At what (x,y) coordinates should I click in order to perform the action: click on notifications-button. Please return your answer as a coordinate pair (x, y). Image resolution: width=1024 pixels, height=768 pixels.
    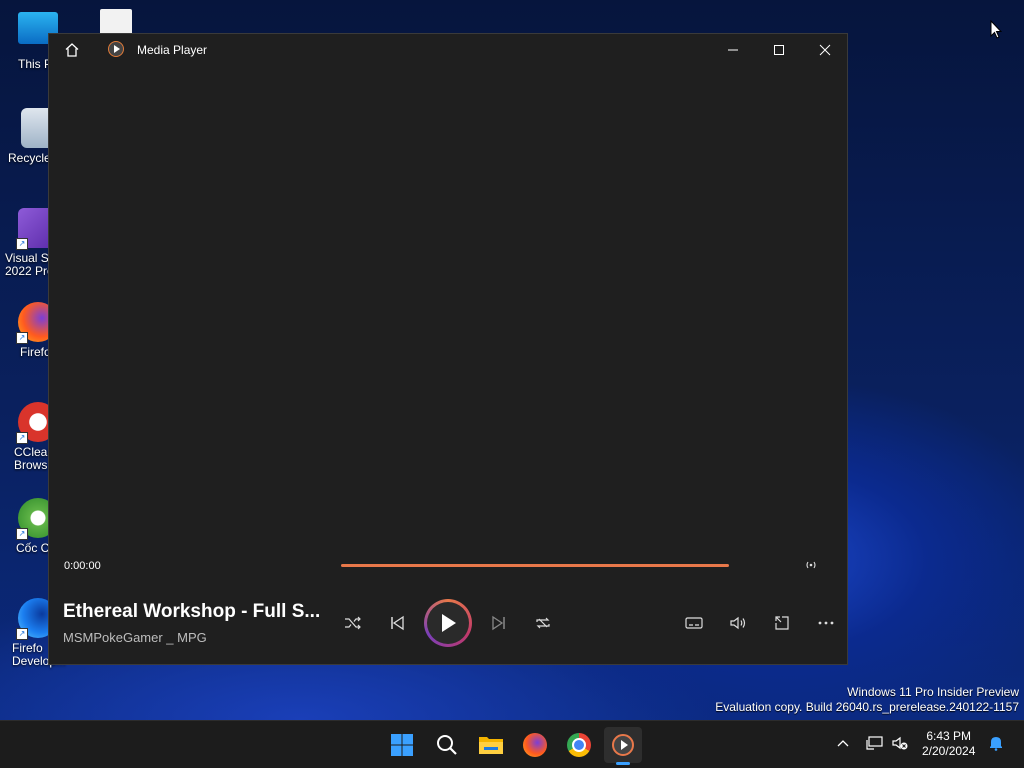
    Looking at the image, I should click on (997, 744).